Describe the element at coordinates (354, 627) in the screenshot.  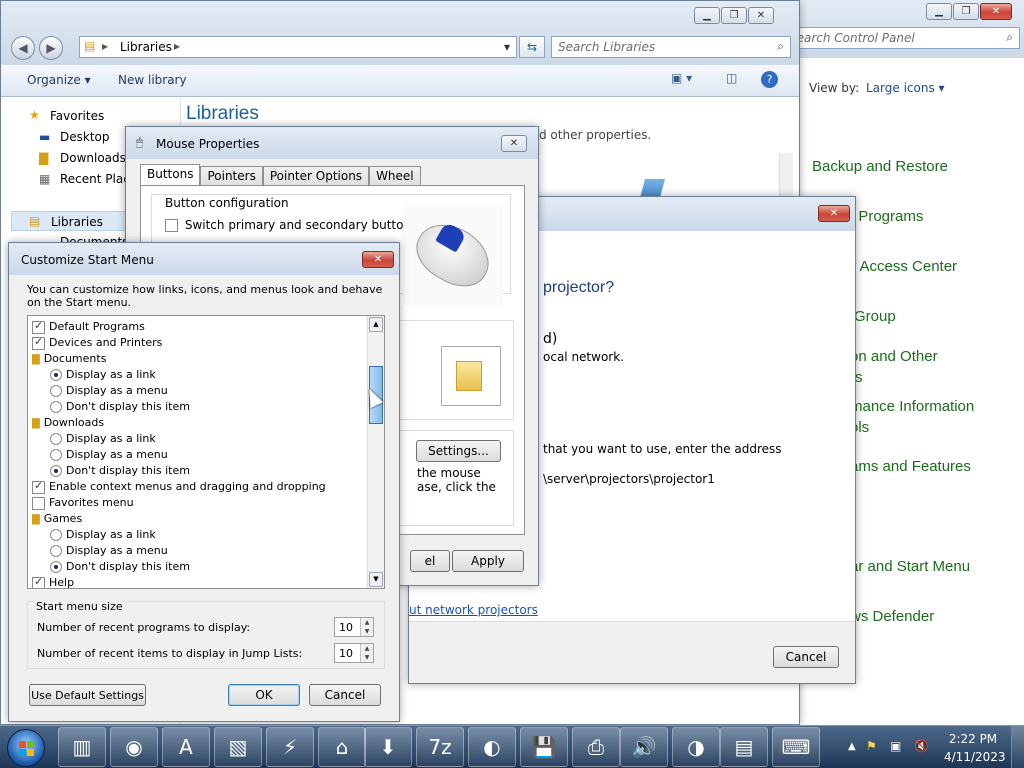
I see `recent-programs-stepper: 10 ▲ ▼` at that location.